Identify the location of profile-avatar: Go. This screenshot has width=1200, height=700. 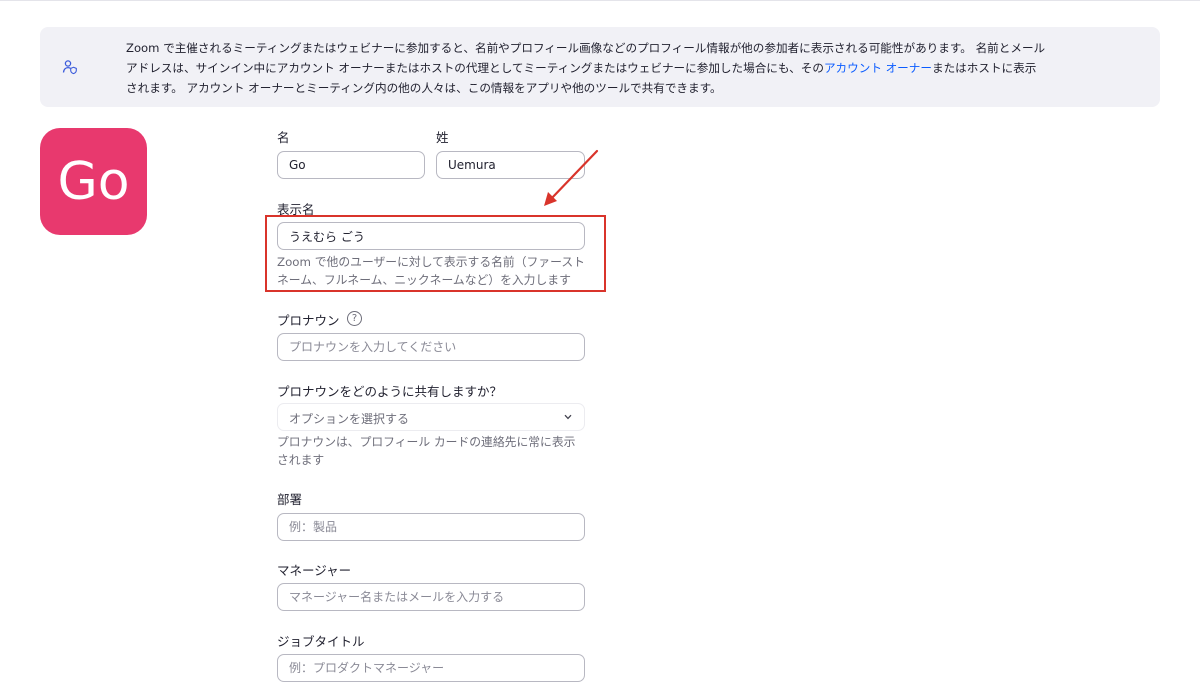
(93, 181).